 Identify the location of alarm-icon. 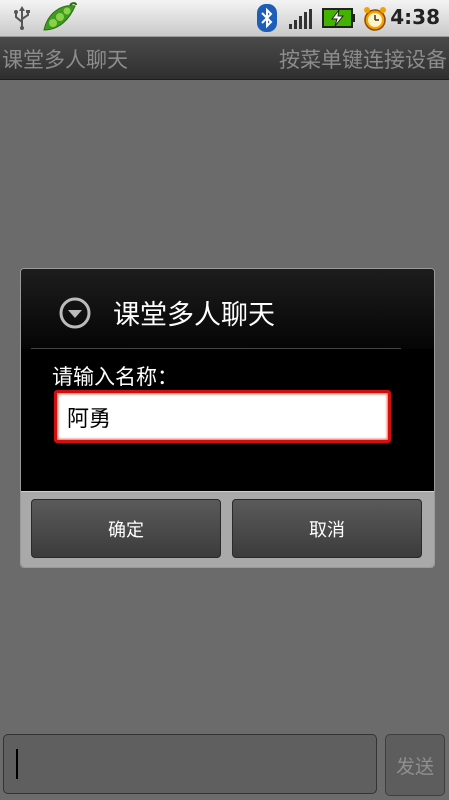
(375, 19).